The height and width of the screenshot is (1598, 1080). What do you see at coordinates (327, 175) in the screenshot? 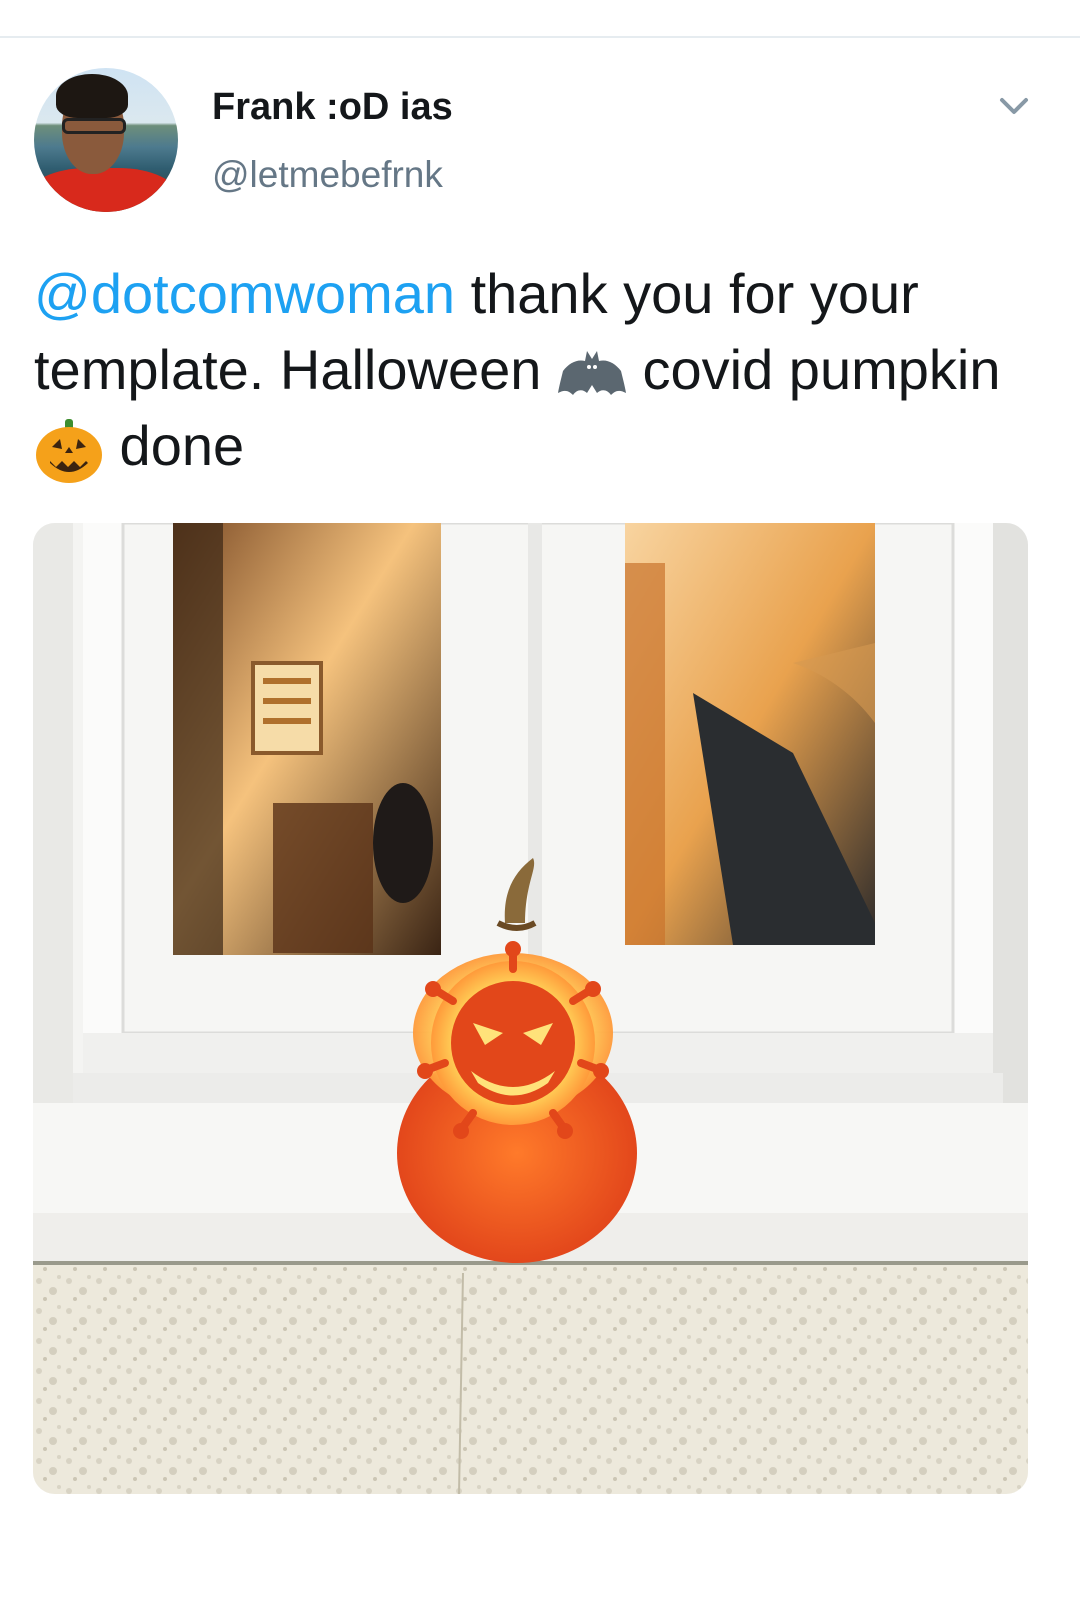
I see `author-handle: @letmebefrnk` at bounding box center [327, 175].